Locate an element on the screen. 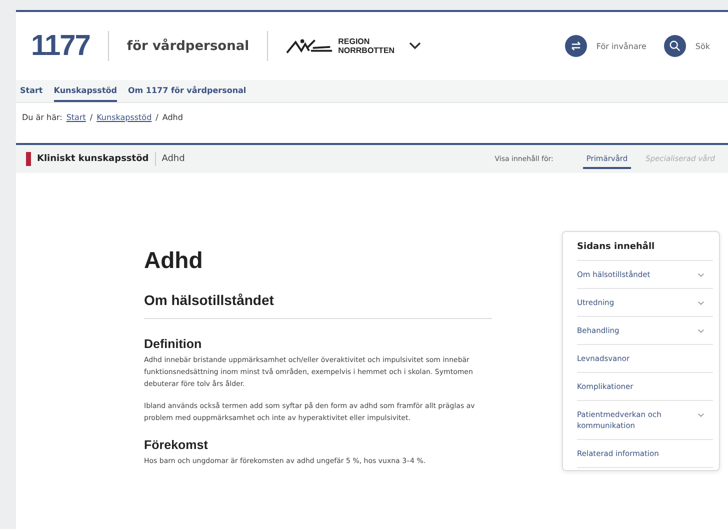  site-tagline: för vårdpersonal is located at coordinates (188, 46).